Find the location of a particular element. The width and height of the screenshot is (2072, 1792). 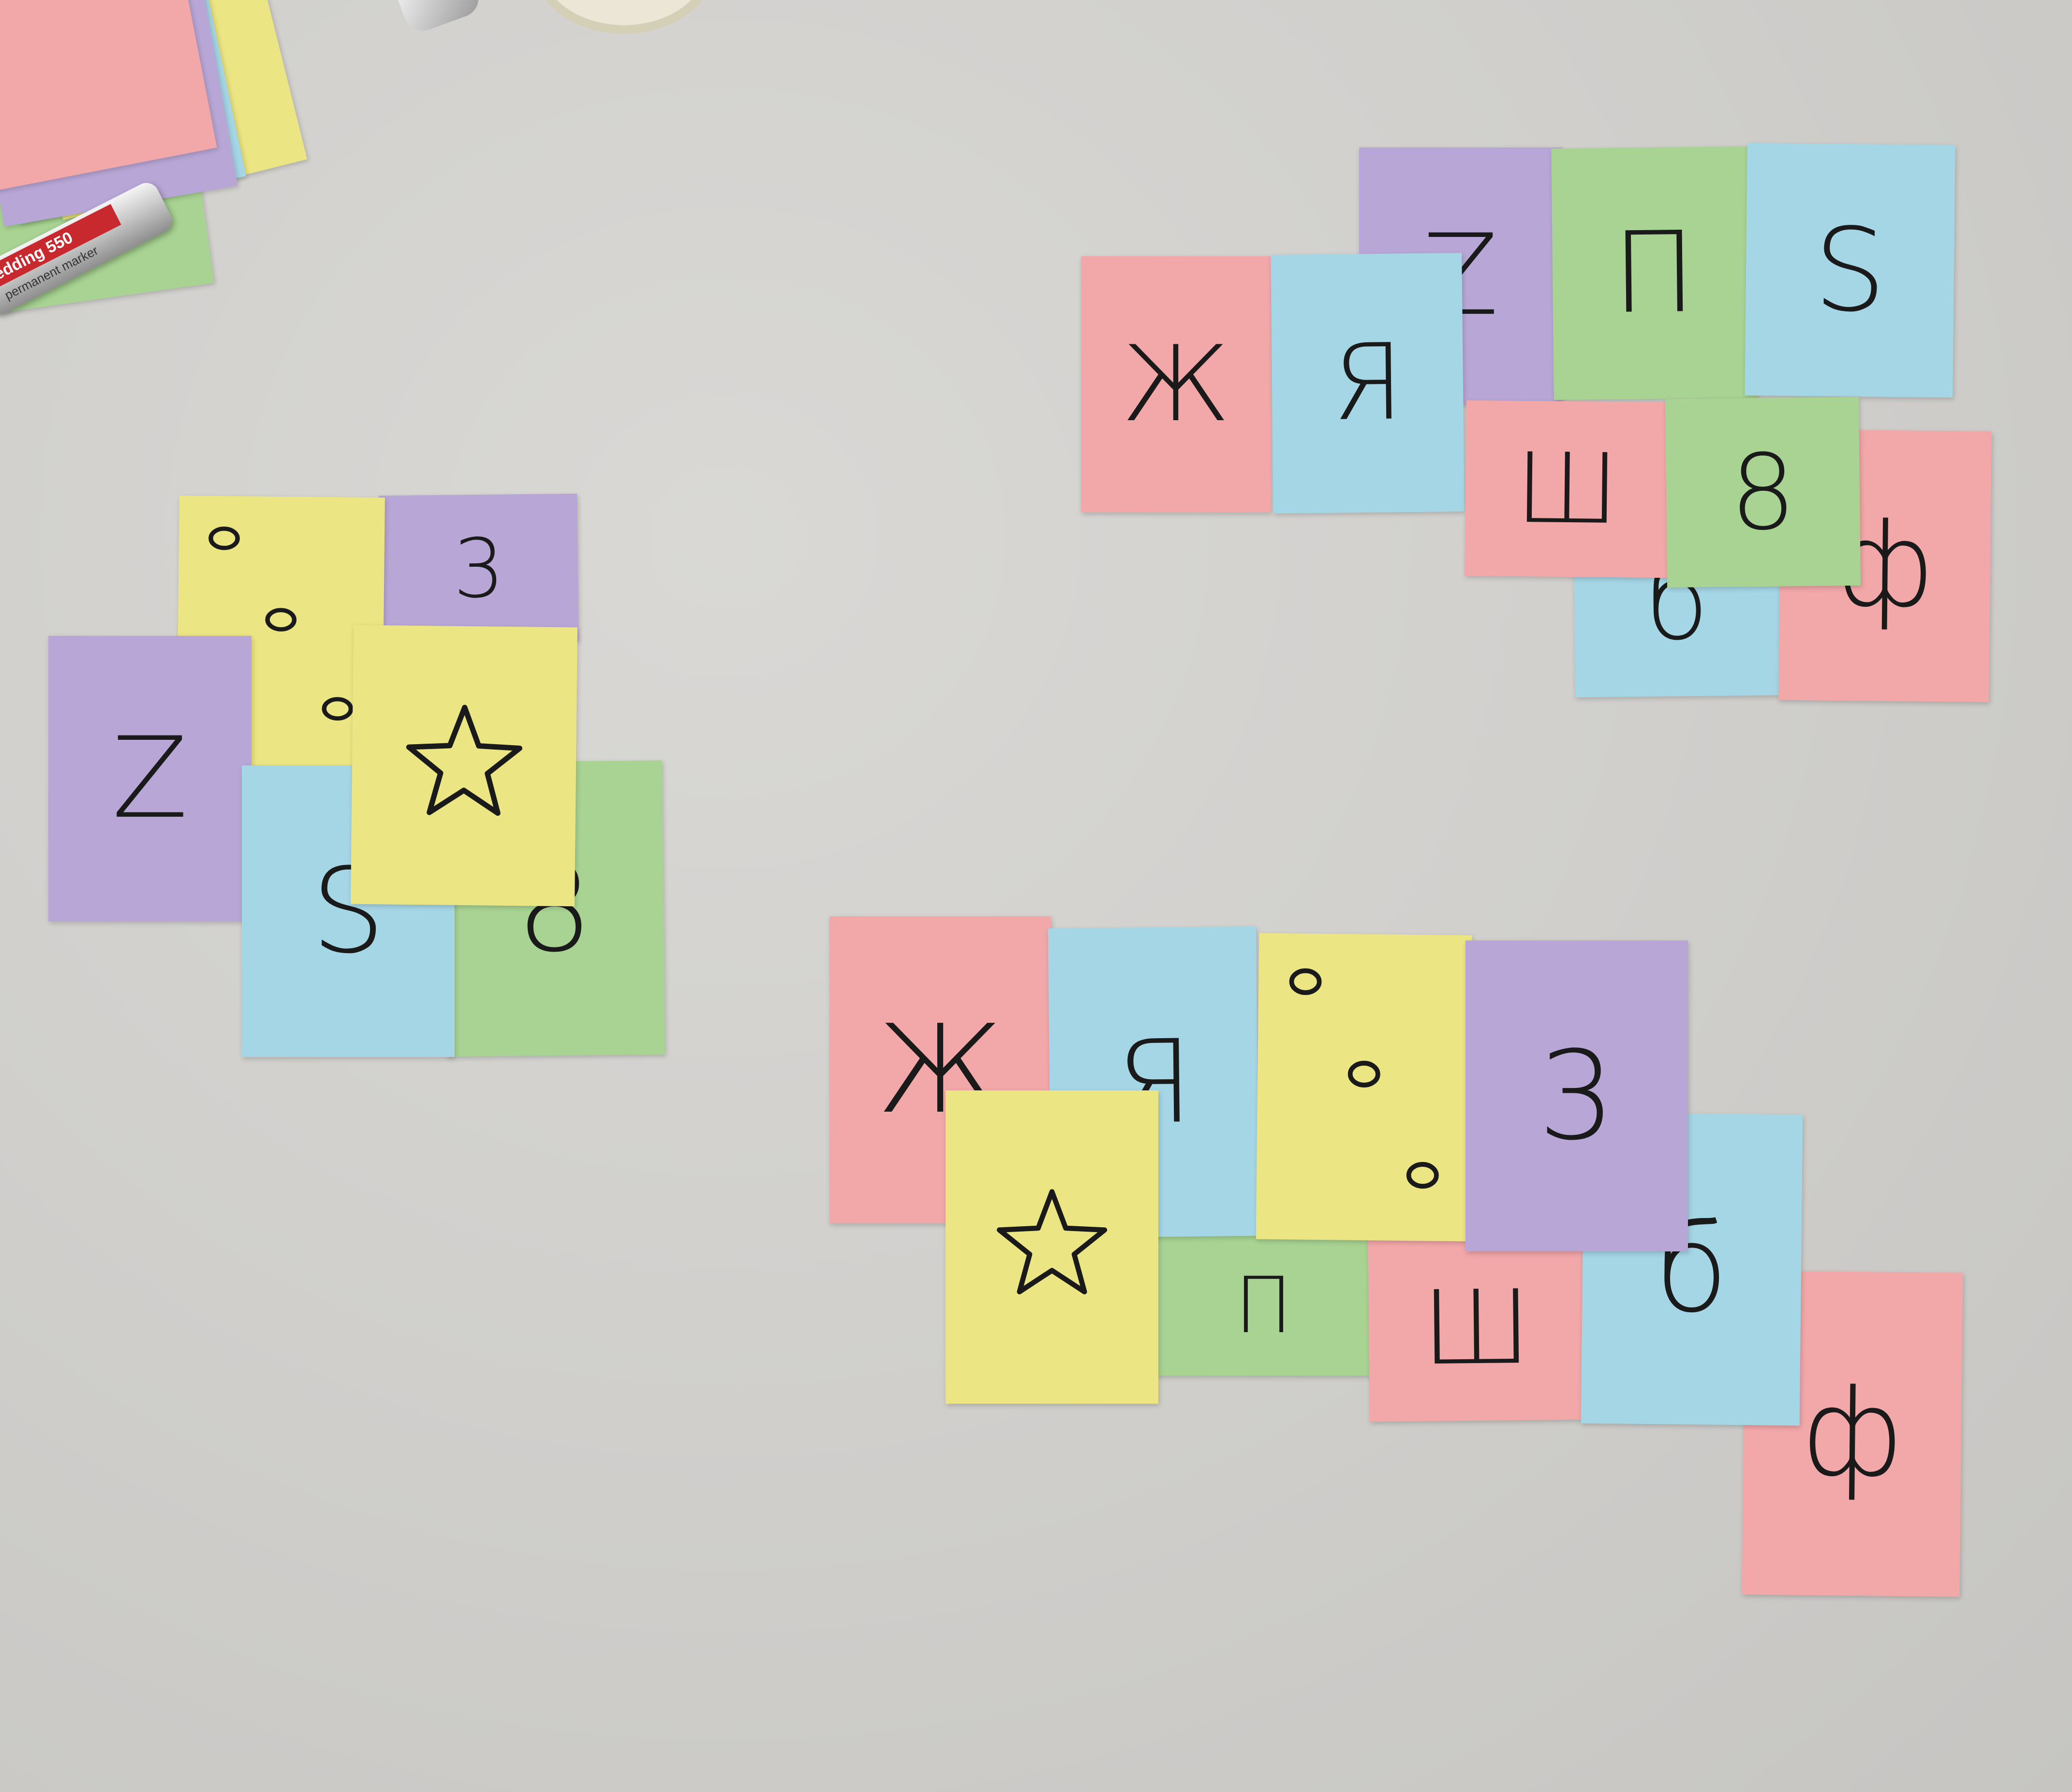

card-symbol: 8 is located at coordinates (1763, 493).